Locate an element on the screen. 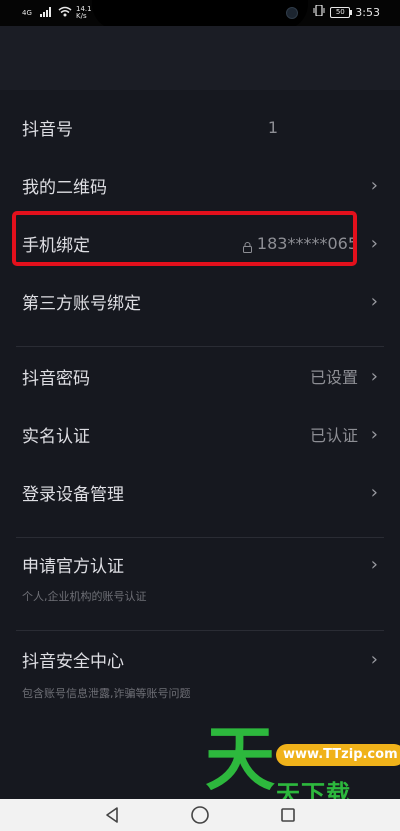 The image size is (400, 831). row-label: 抖音安全中心 is located at coordinates (73, 661).